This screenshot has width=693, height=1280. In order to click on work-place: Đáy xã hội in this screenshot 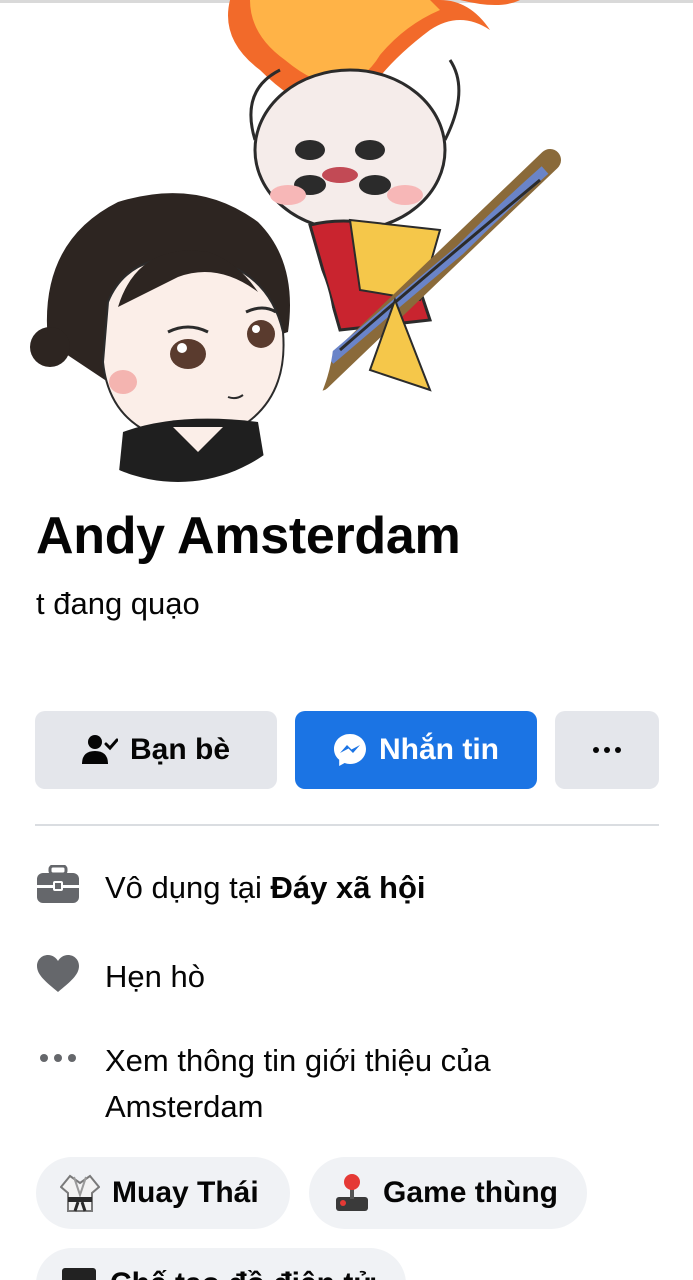, I will do `click(347, 887)`.